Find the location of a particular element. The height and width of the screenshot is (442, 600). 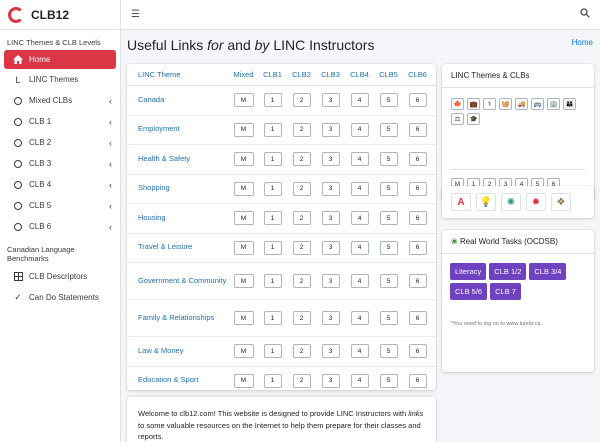

task-button-literacy: Literacy is located at coordinates (468, 271).